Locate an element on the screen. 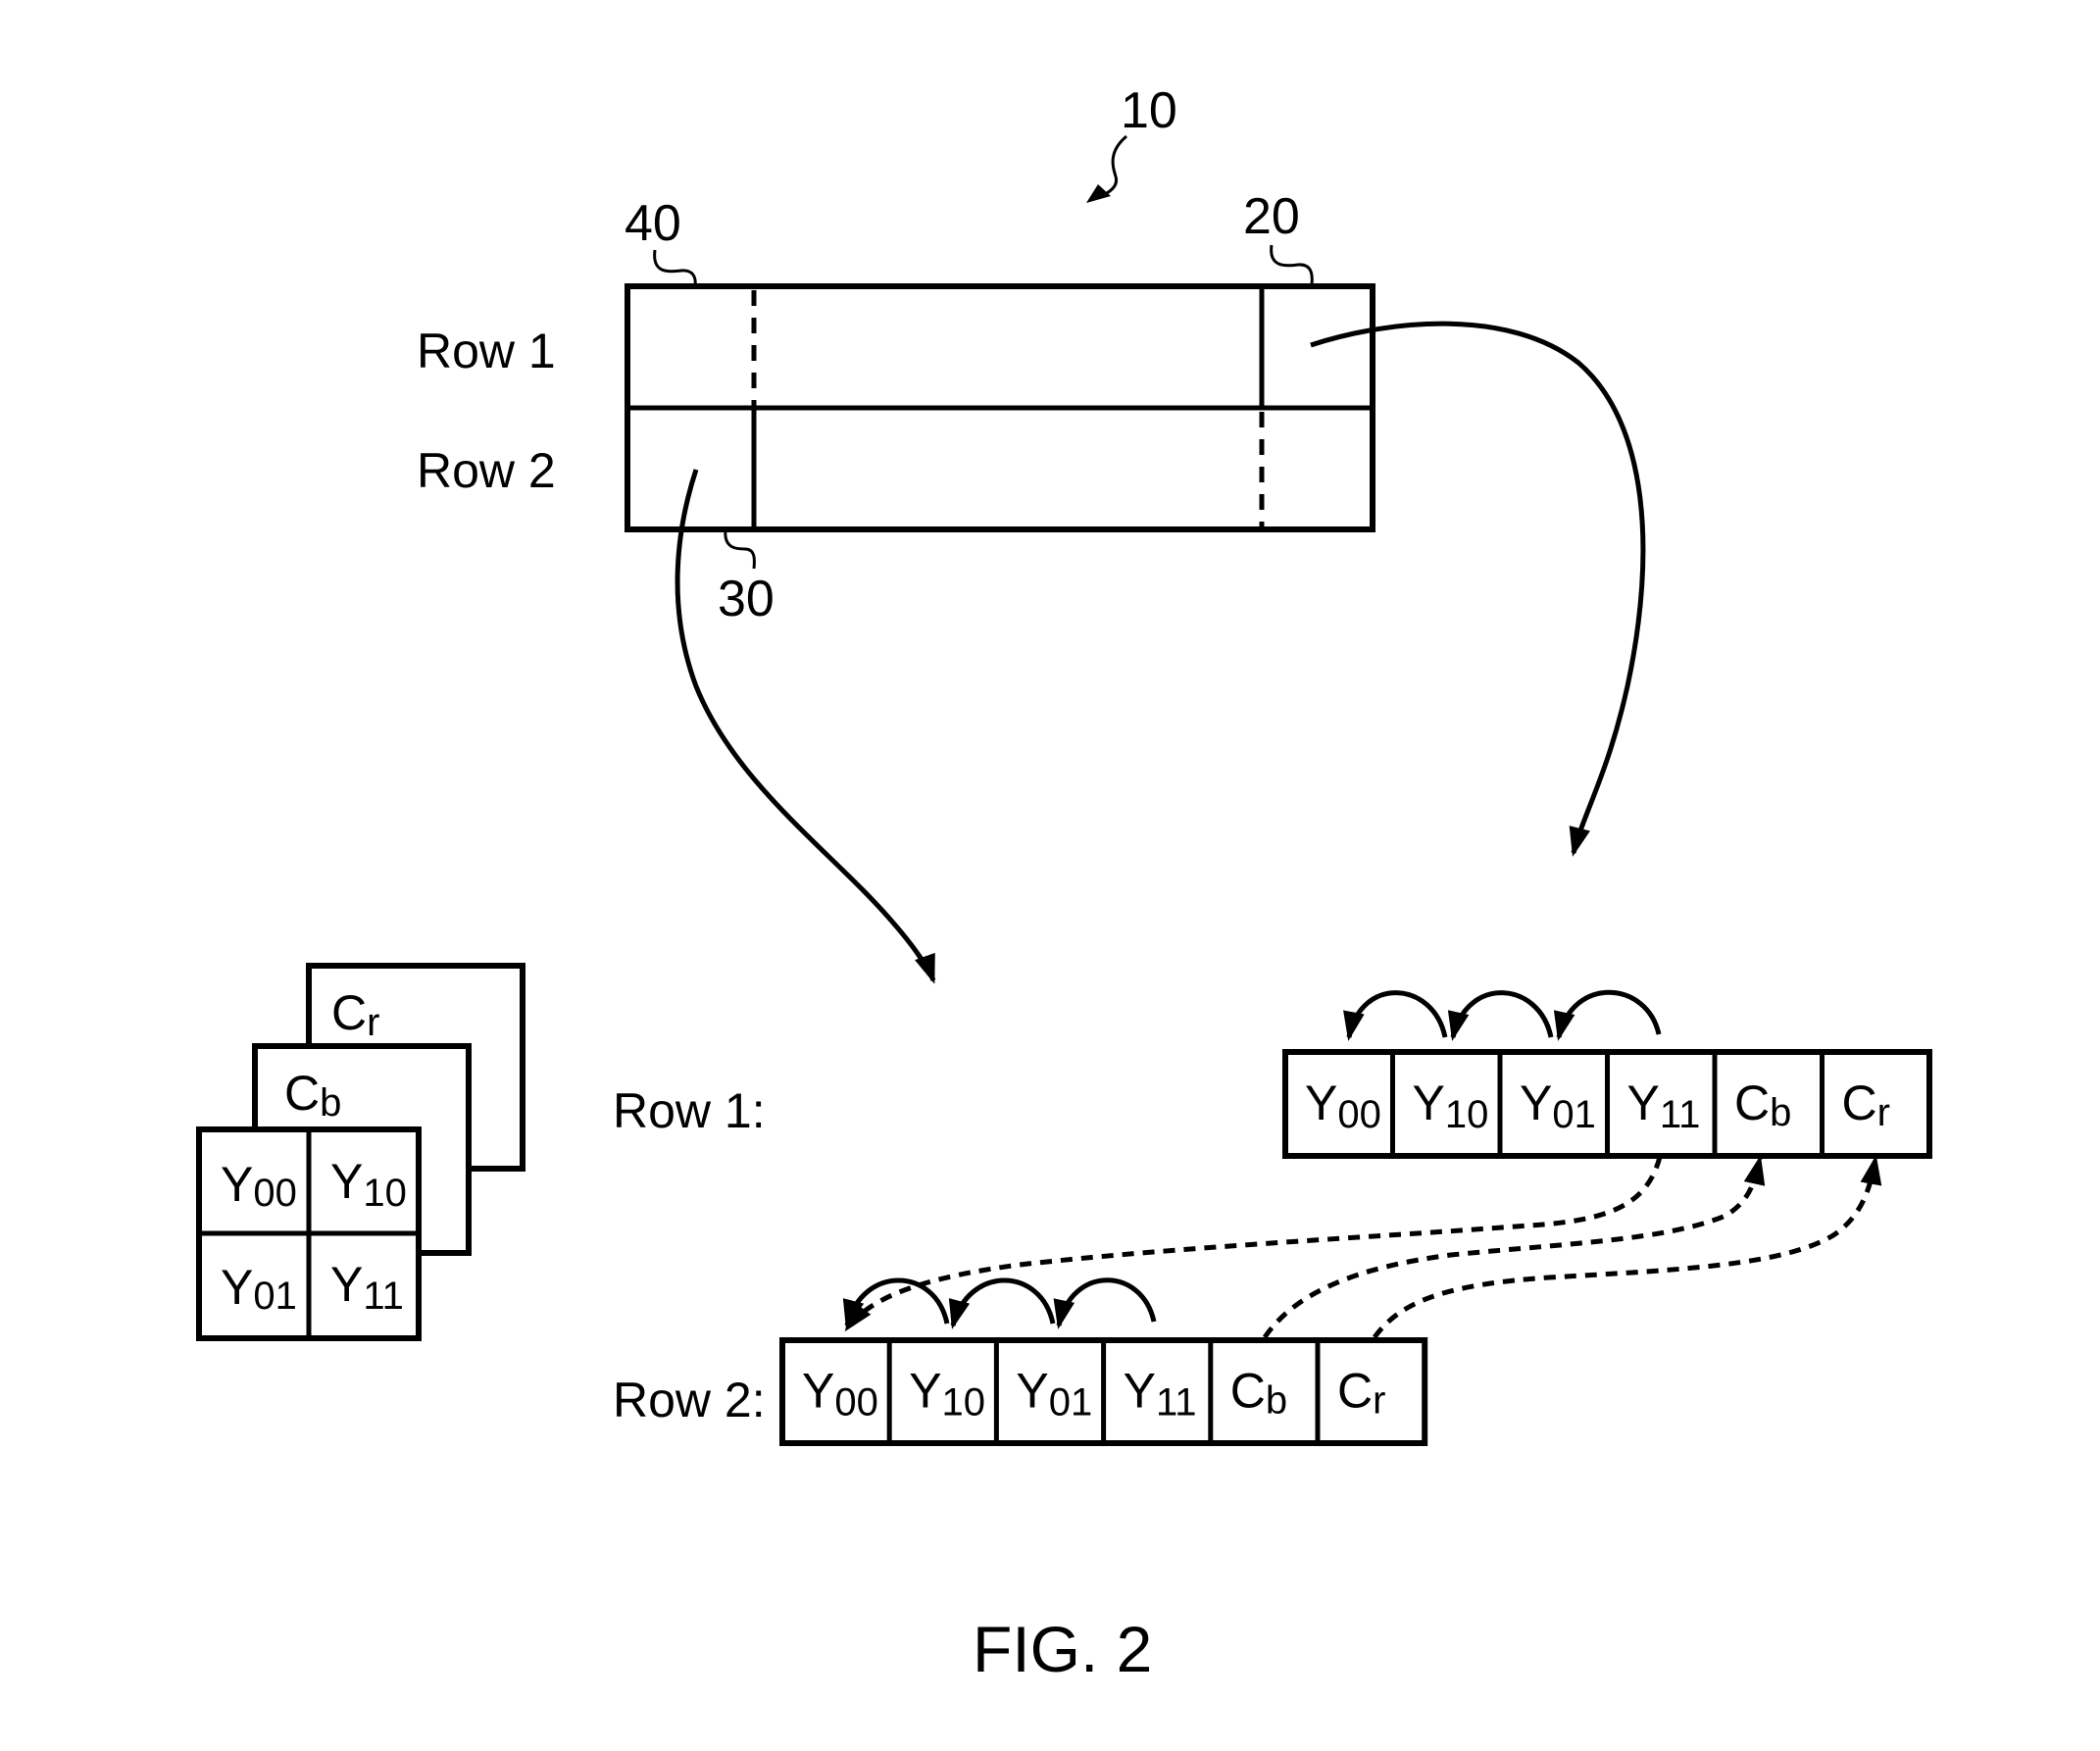 The width and height of the screenshot is (2100, 1751). row2-arc-y11-to-y01 is located at coordinates (1105, 1303).